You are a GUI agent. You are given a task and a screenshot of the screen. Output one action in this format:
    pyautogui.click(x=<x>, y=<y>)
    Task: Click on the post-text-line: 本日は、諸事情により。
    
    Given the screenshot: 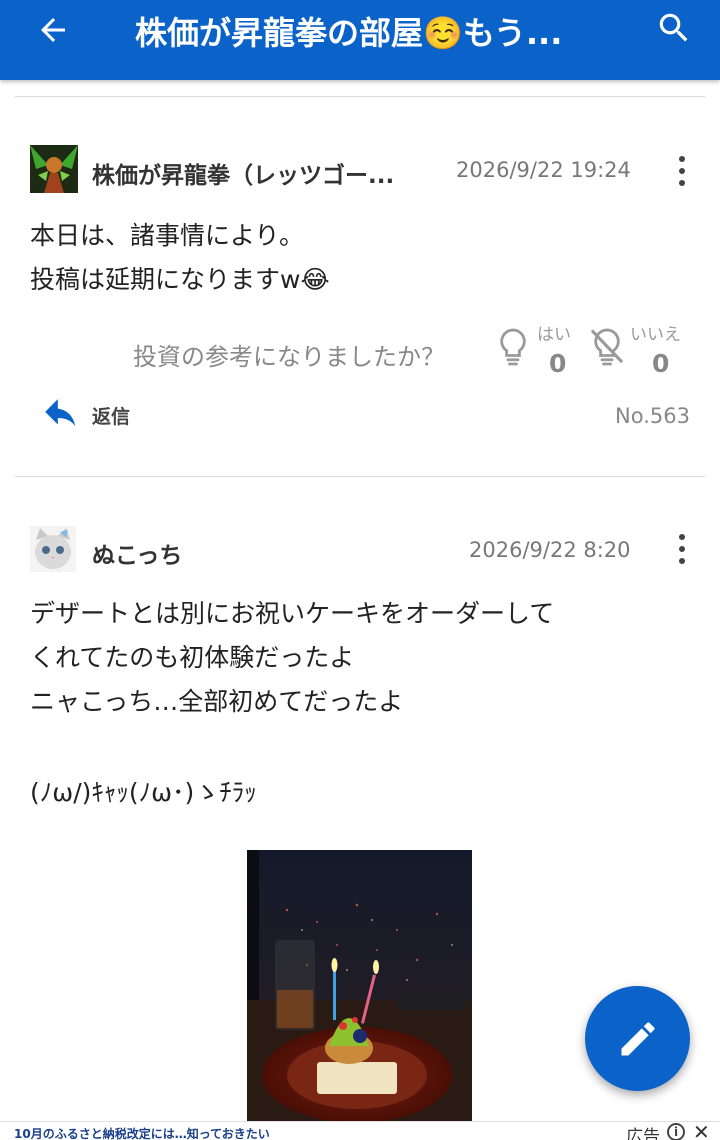 What is the action you would take?
    pyautogui.click(x=167, y=235)
    